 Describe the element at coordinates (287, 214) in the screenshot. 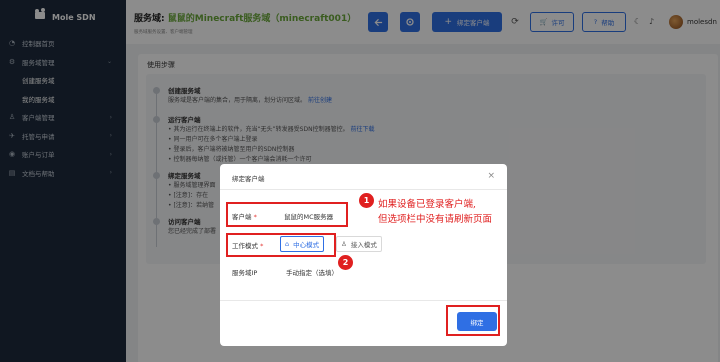

I see `annotation-box-client` at that location.